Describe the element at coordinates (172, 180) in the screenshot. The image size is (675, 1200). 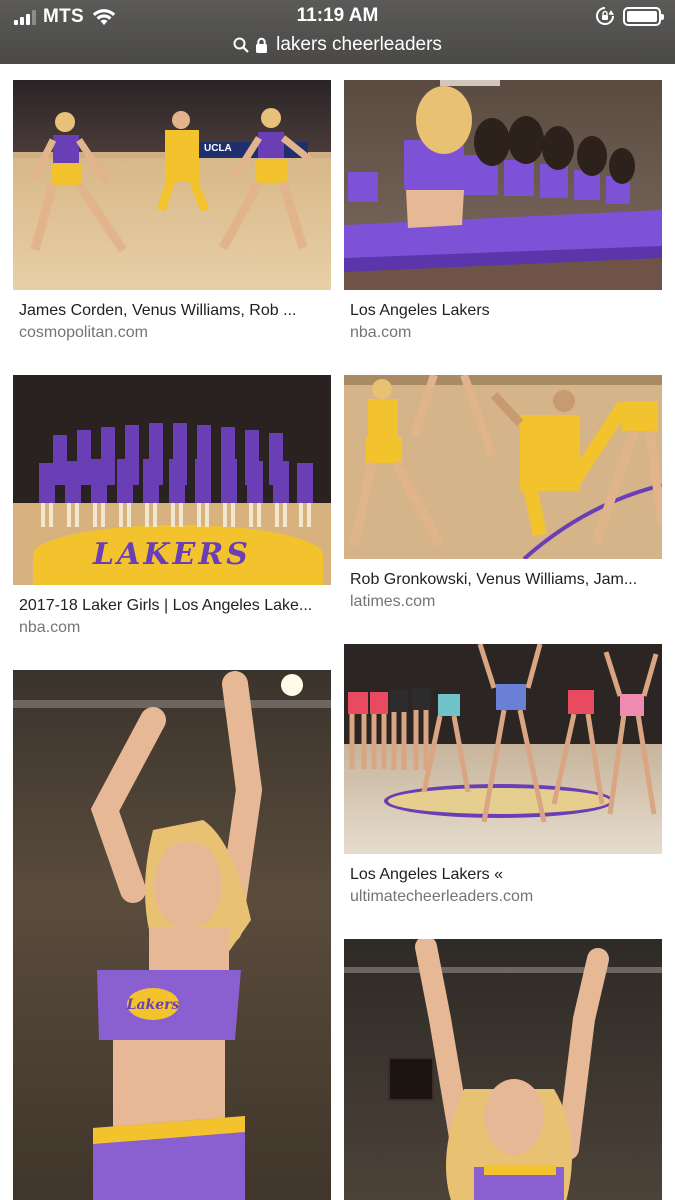
I see `dancers-figures` at that location.